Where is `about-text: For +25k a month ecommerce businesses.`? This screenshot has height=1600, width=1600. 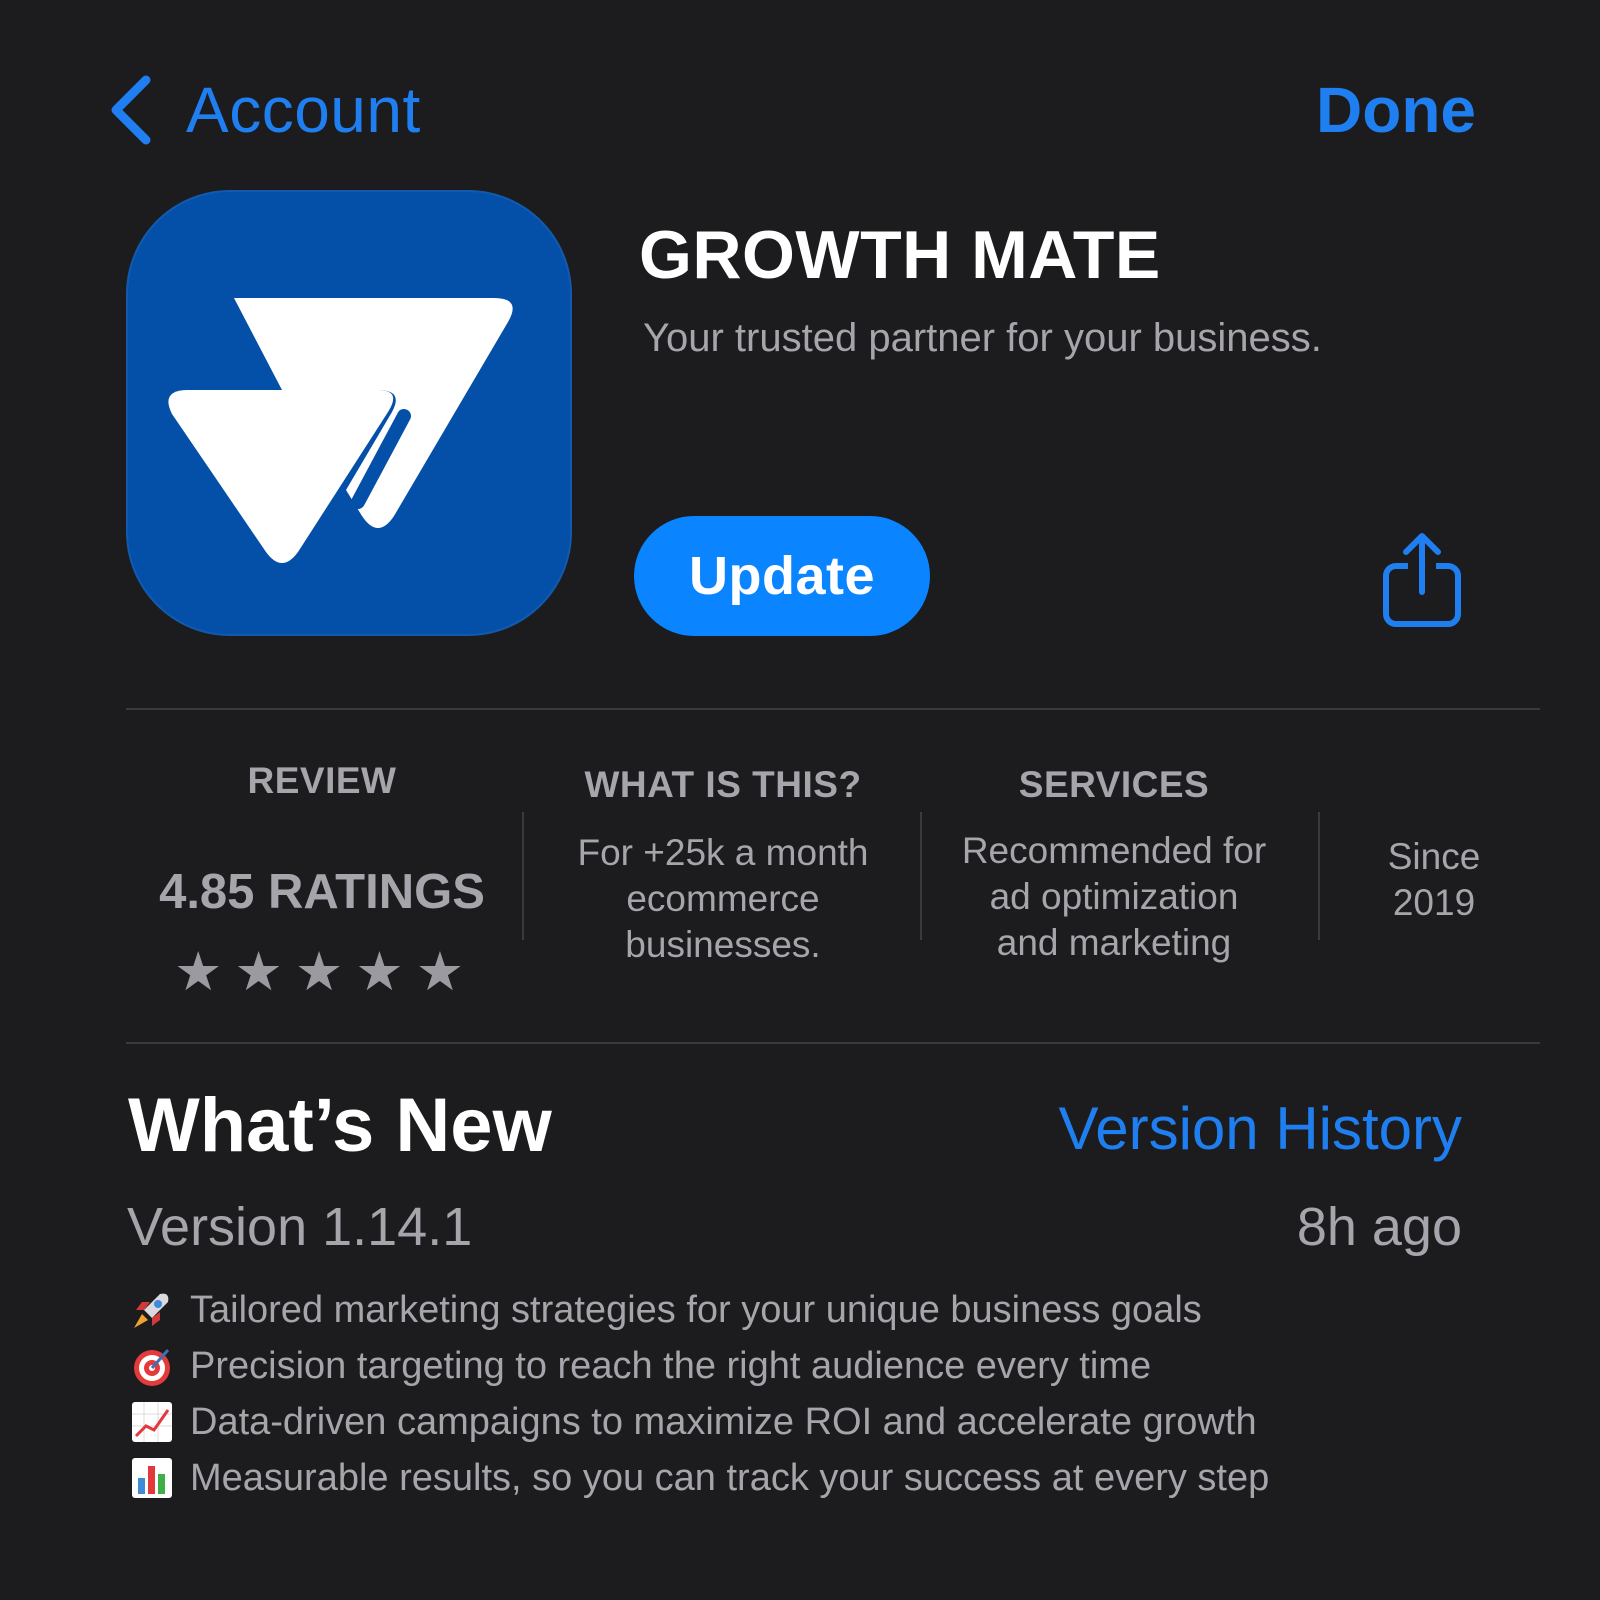 about-text: For +25k a month ecommerce businesses. is located at coordinates (723, 899).